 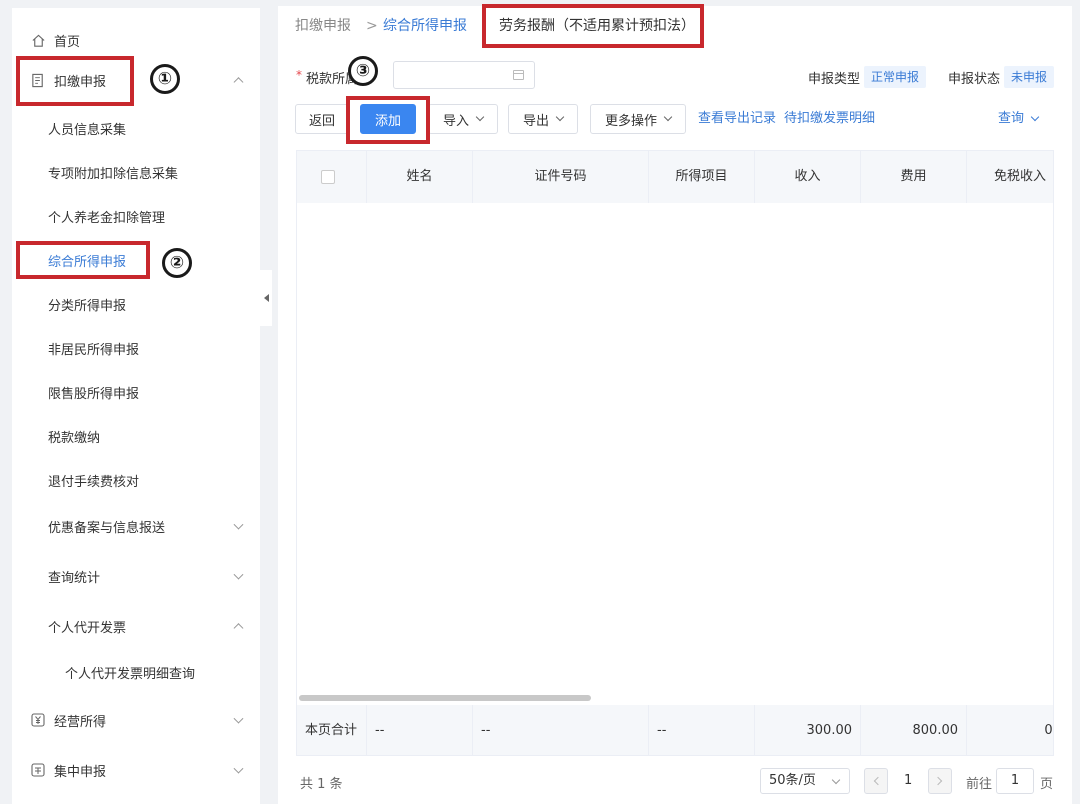 What do you see at coordinates (518, 75) in the screenshot?
I see `calendar-icon` at bounding box center [518, 75].